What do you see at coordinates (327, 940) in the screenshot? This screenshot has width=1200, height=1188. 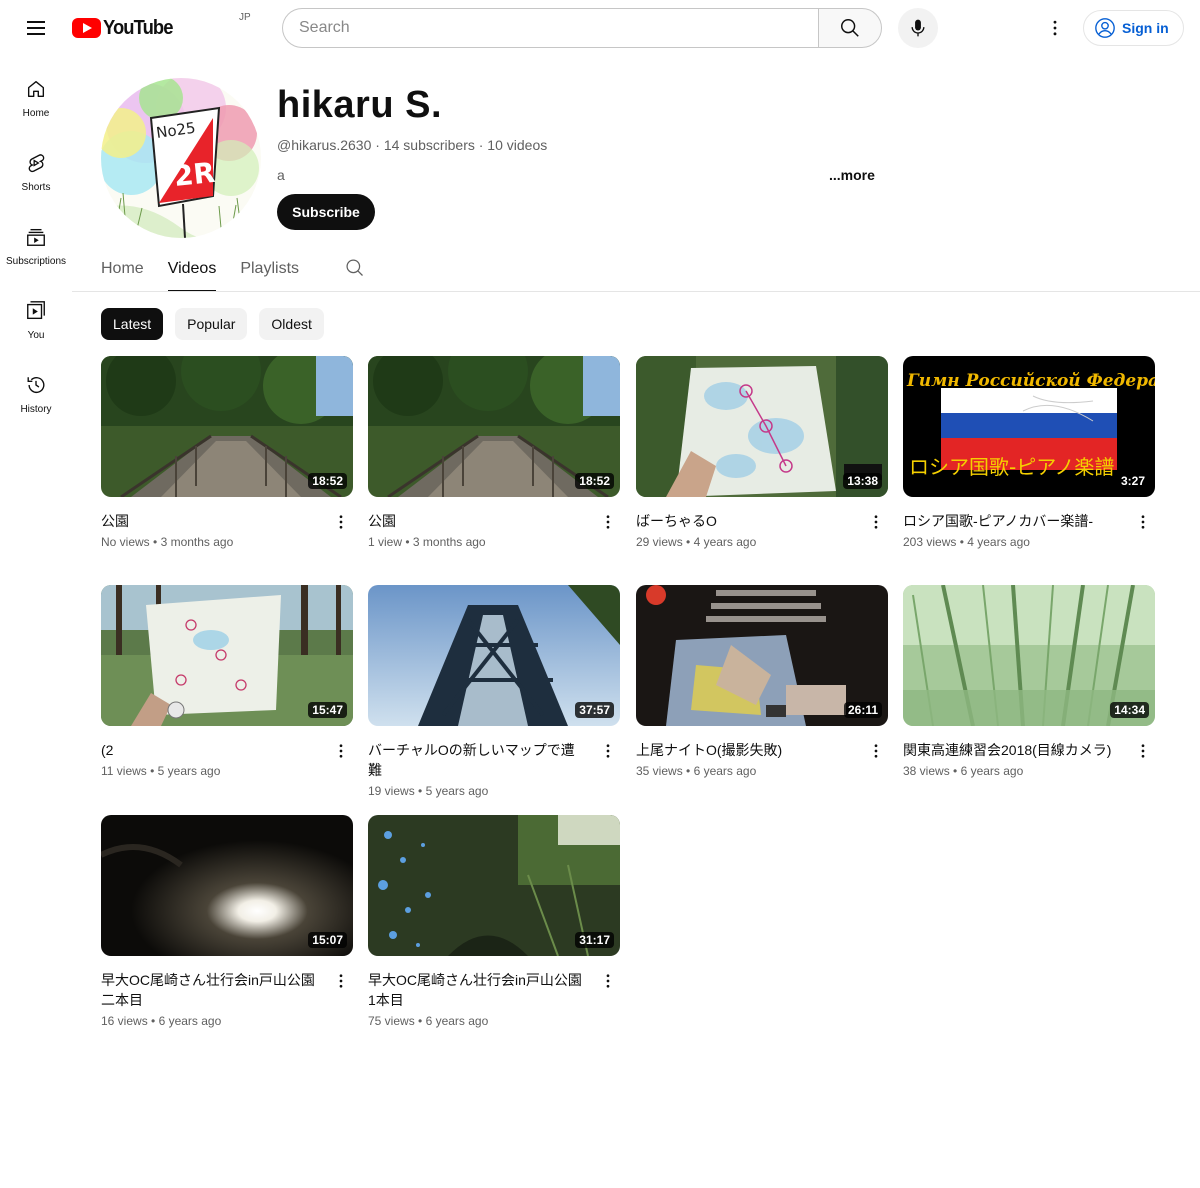 I see `video-duration: 15:07` at bounding box center [327, 940].